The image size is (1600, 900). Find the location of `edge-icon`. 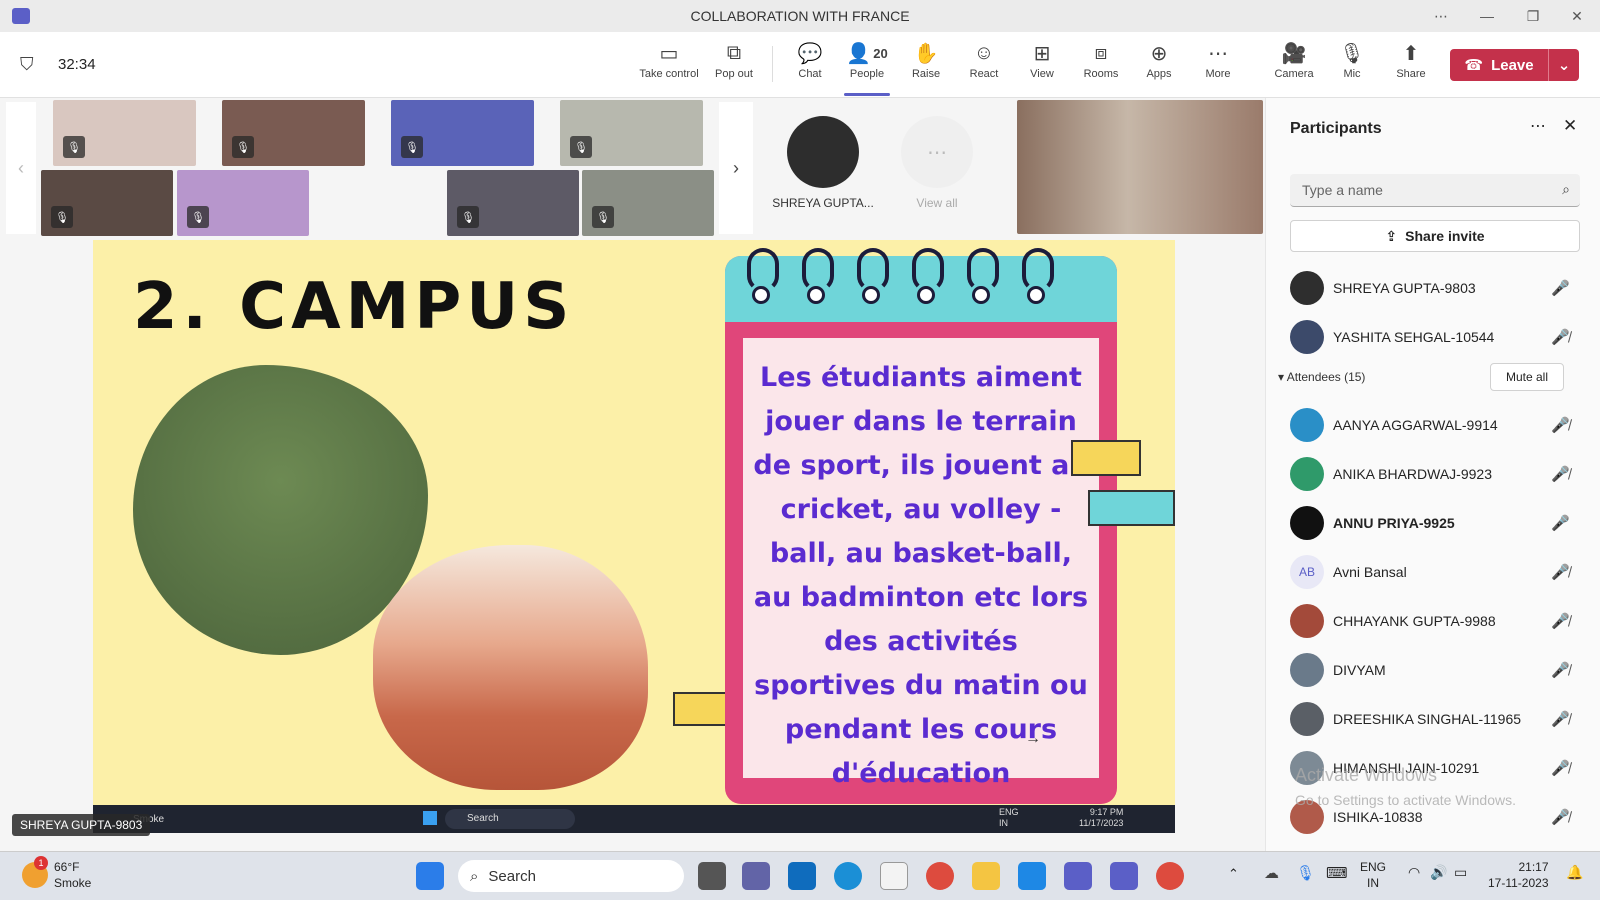

edge-icon is located at coordinates (848, 876).